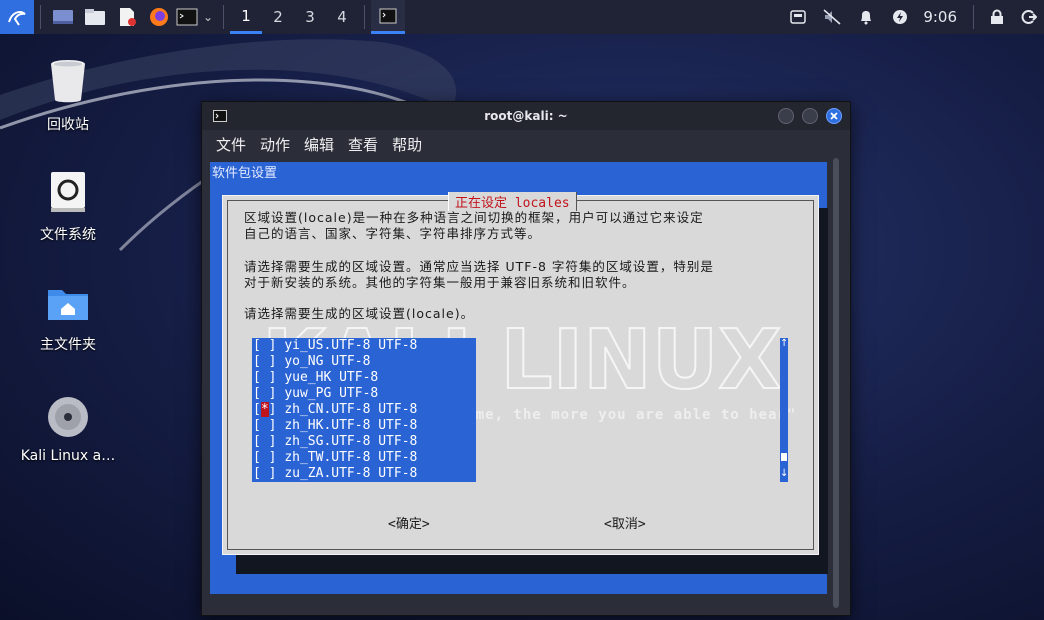  What do you see at coordinates (351, 345) in the screenshot?
I see `locale-label: yi_US.UTF-8 UTF-8` at bounding box center [351, 345].